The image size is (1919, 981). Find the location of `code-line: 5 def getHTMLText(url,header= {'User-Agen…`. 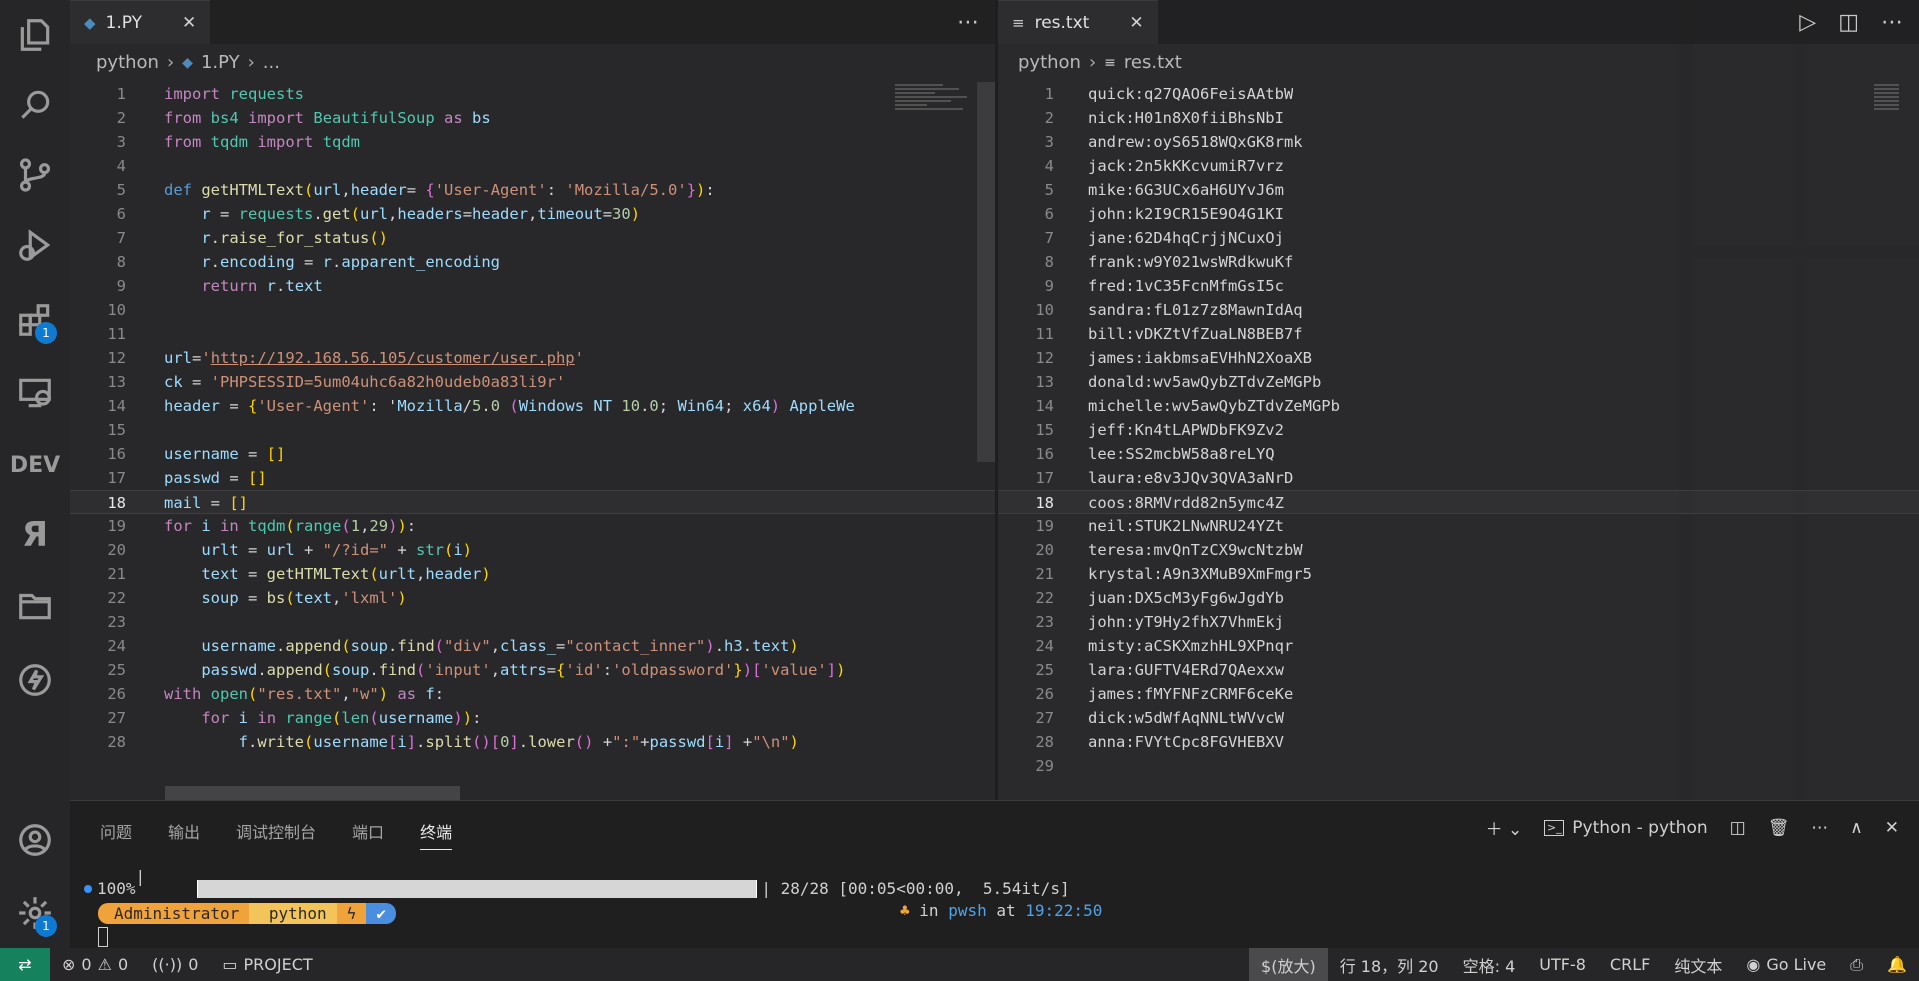

code-line: 5 def getHTMLText(url,header= {'User-Agen… is located at coordinates (532, 190).